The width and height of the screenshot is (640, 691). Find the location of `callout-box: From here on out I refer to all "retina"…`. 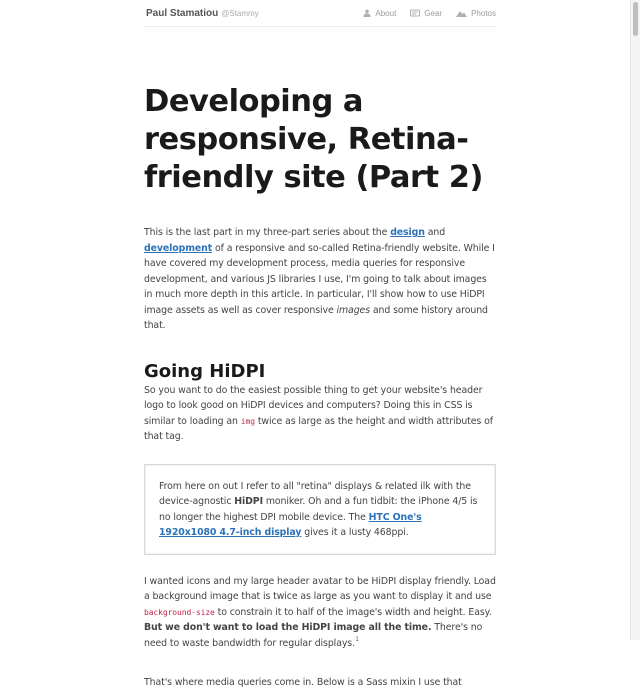

callout-box: From here on out I refer to all "retina"… is located at coordinates (320, 509).